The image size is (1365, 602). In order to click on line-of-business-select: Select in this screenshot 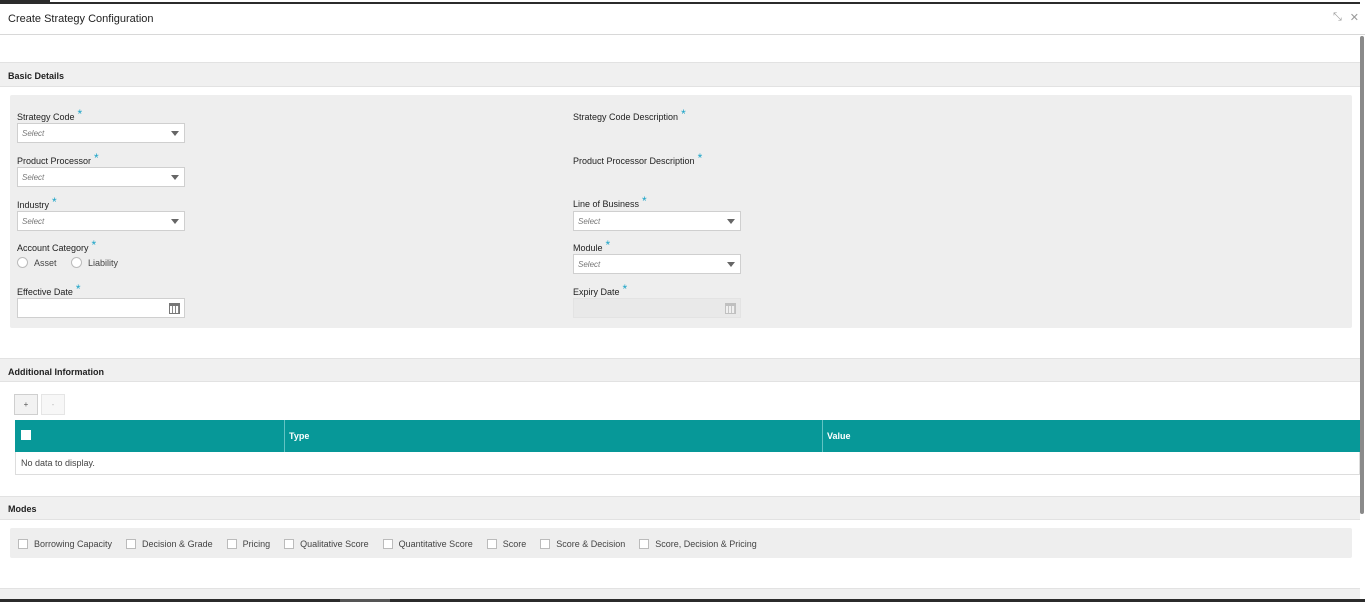, I will do `click(657, 221)`.